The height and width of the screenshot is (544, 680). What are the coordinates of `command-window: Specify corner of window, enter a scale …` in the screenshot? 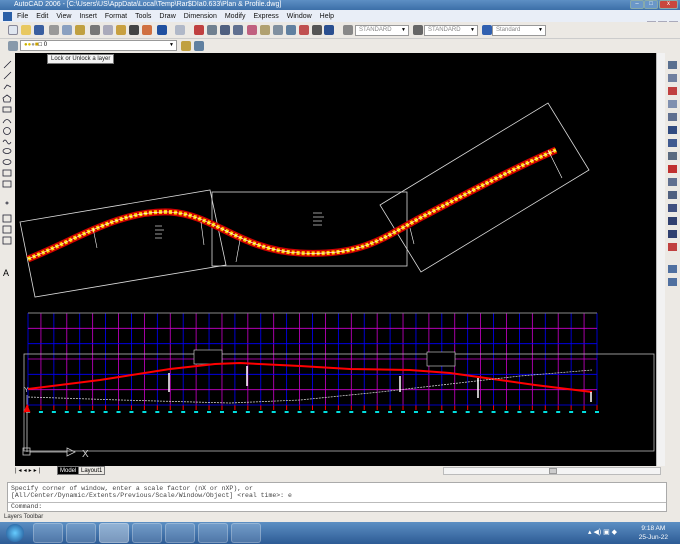 It's located at (337, 497).